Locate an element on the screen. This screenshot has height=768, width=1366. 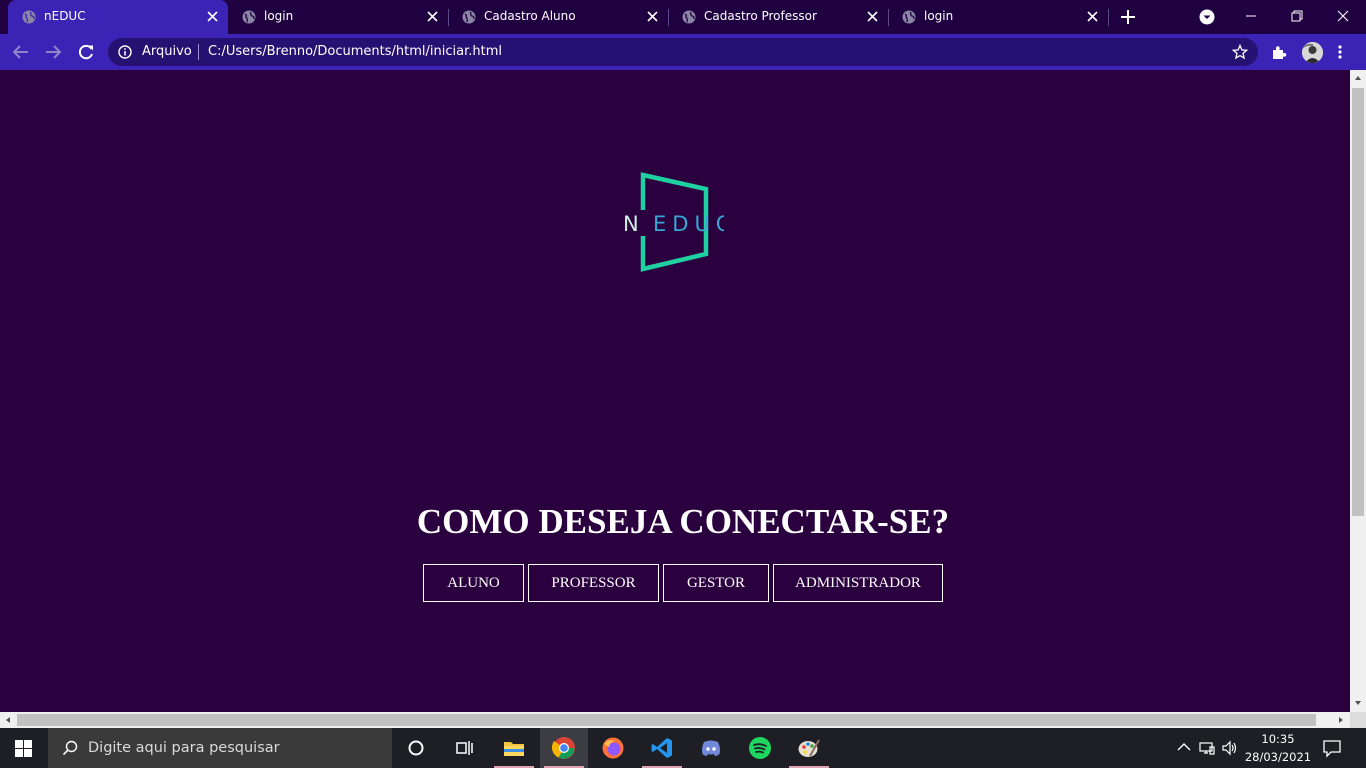
taskbar-firefox is located at coordinates (613, 748).